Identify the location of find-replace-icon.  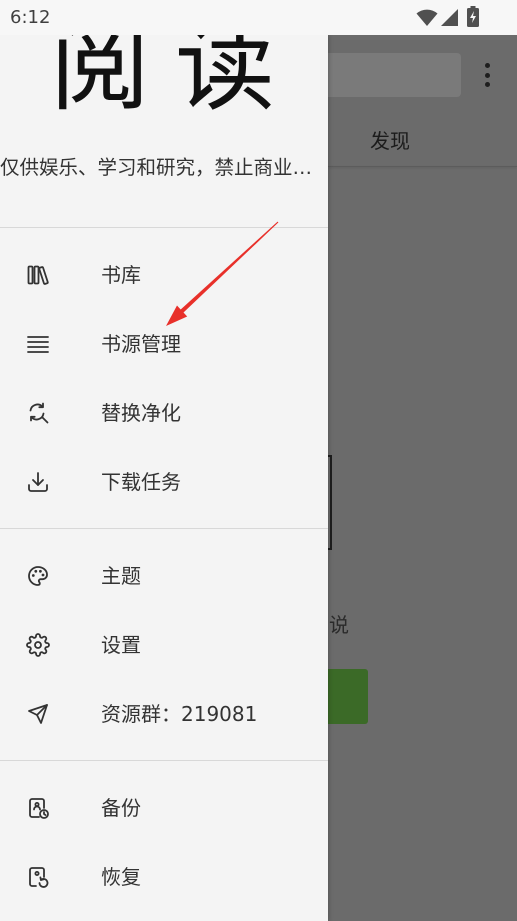
(38, 413).